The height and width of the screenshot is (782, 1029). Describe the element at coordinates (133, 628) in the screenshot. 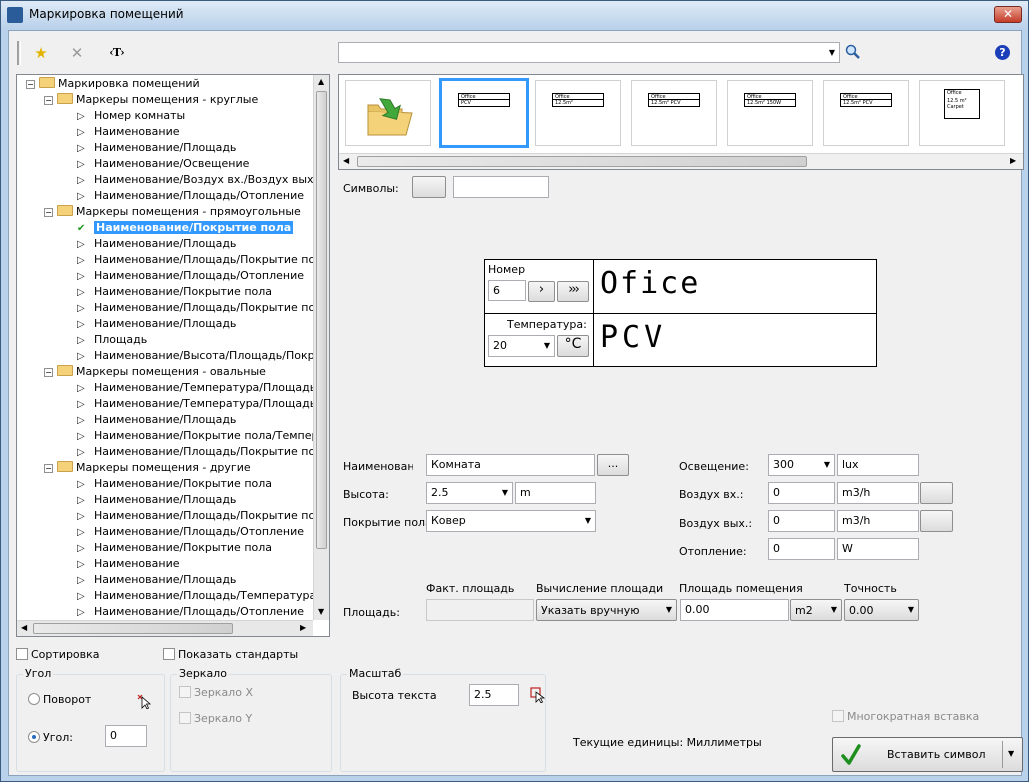

I see `tree-hscroll-thumb` at that location.